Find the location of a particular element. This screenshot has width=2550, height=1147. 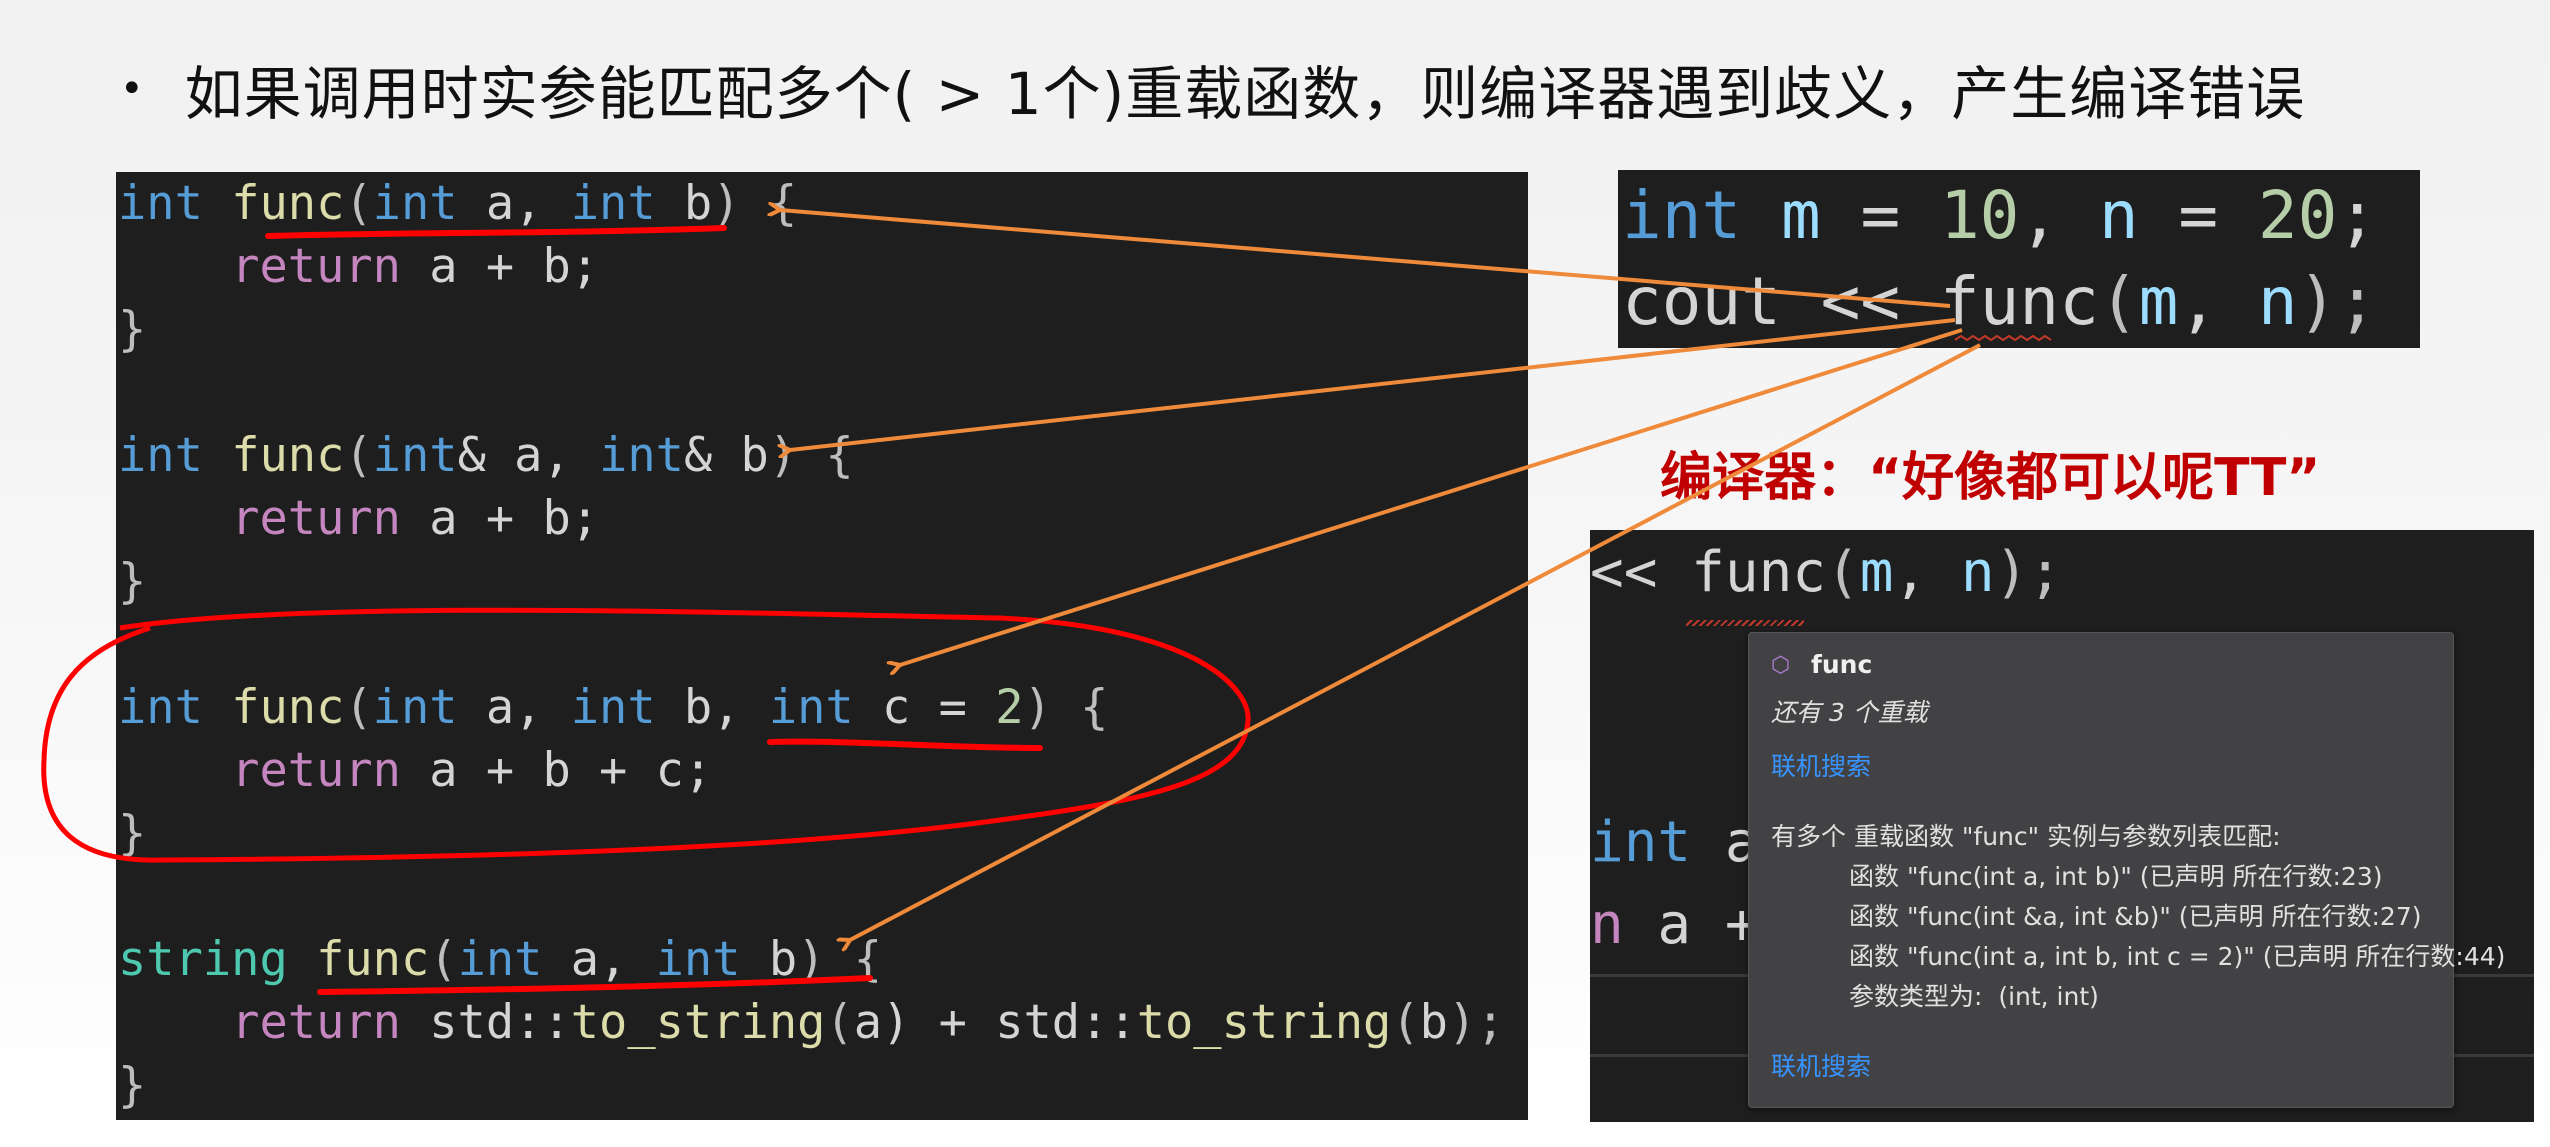

candidate-2: 函数 "func(int &a, int &b)" (已声明 所在行数:27) is located at coordinates (2135, 916).